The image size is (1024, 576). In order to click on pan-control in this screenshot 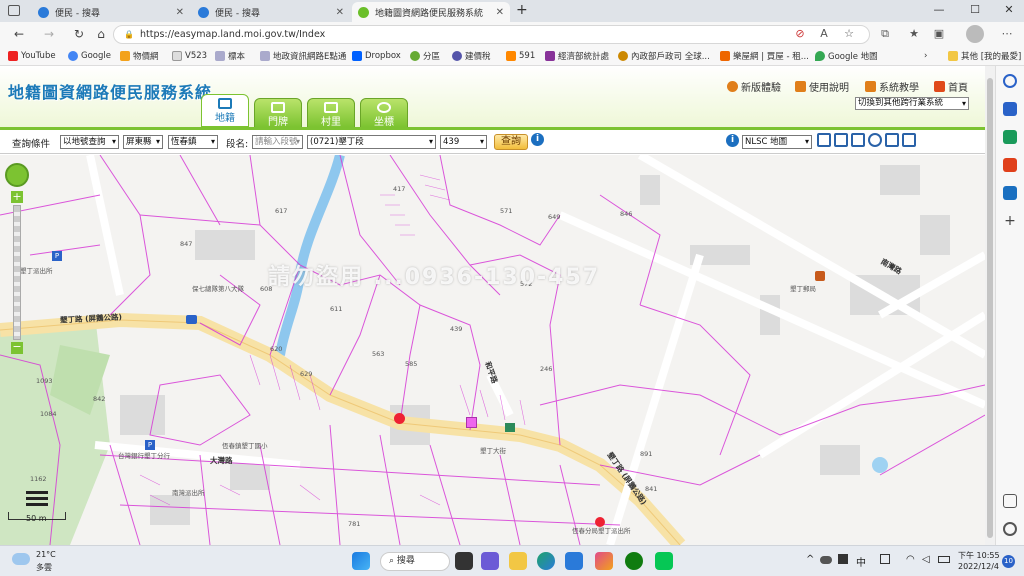, I will do `click(17, 175)`.